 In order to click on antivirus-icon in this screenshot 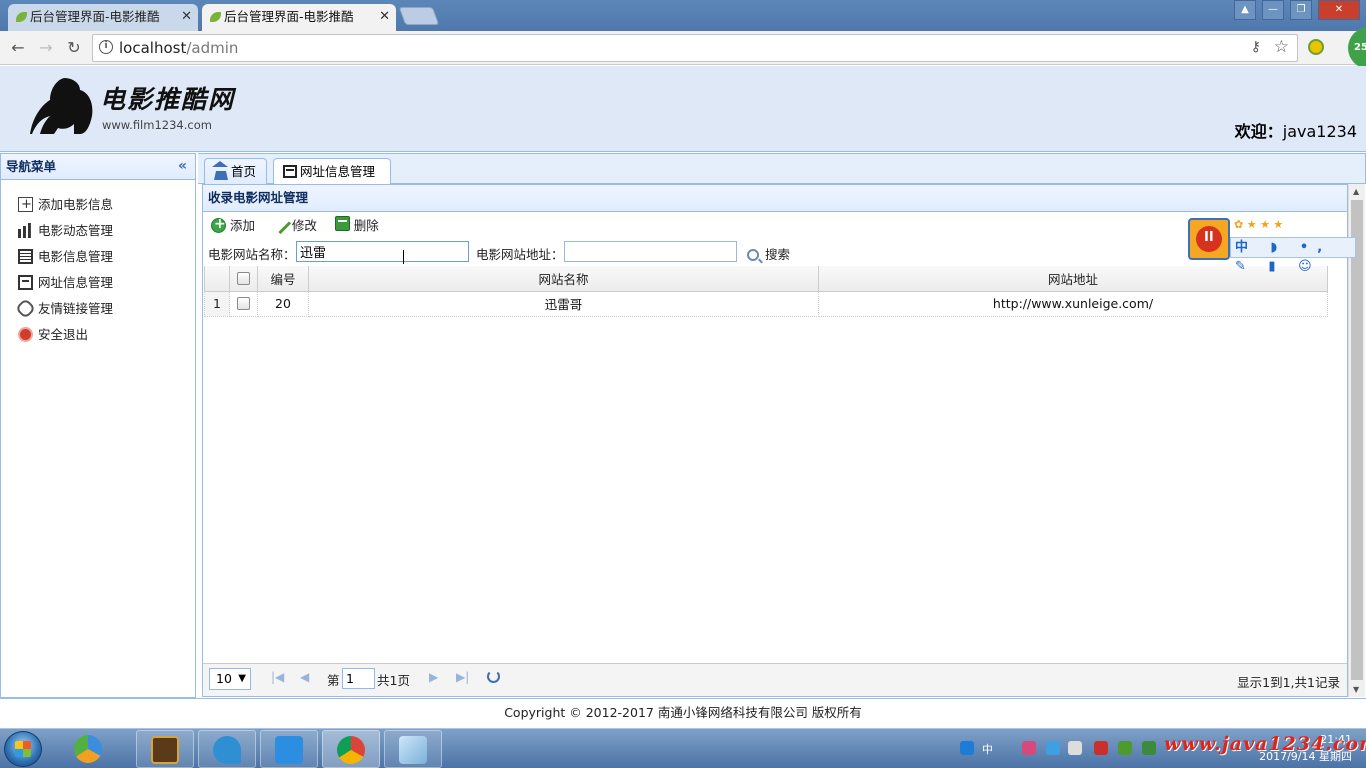, I will do `click(1101, 748)`.